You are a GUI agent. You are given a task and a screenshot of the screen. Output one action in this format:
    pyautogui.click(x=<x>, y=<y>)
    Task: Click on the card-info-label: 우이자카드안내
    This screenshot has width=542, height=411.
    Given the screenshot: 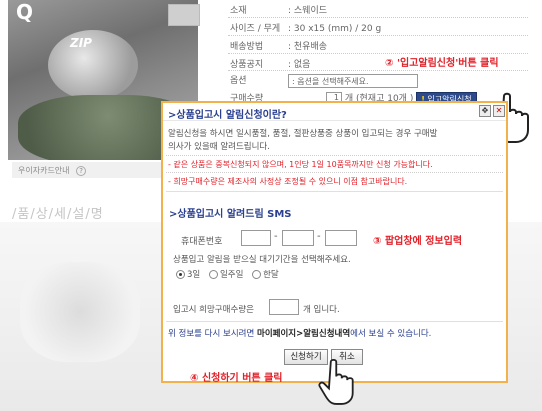 What is the action you would take?
    pyautogui.click(x=44, y=170)
    